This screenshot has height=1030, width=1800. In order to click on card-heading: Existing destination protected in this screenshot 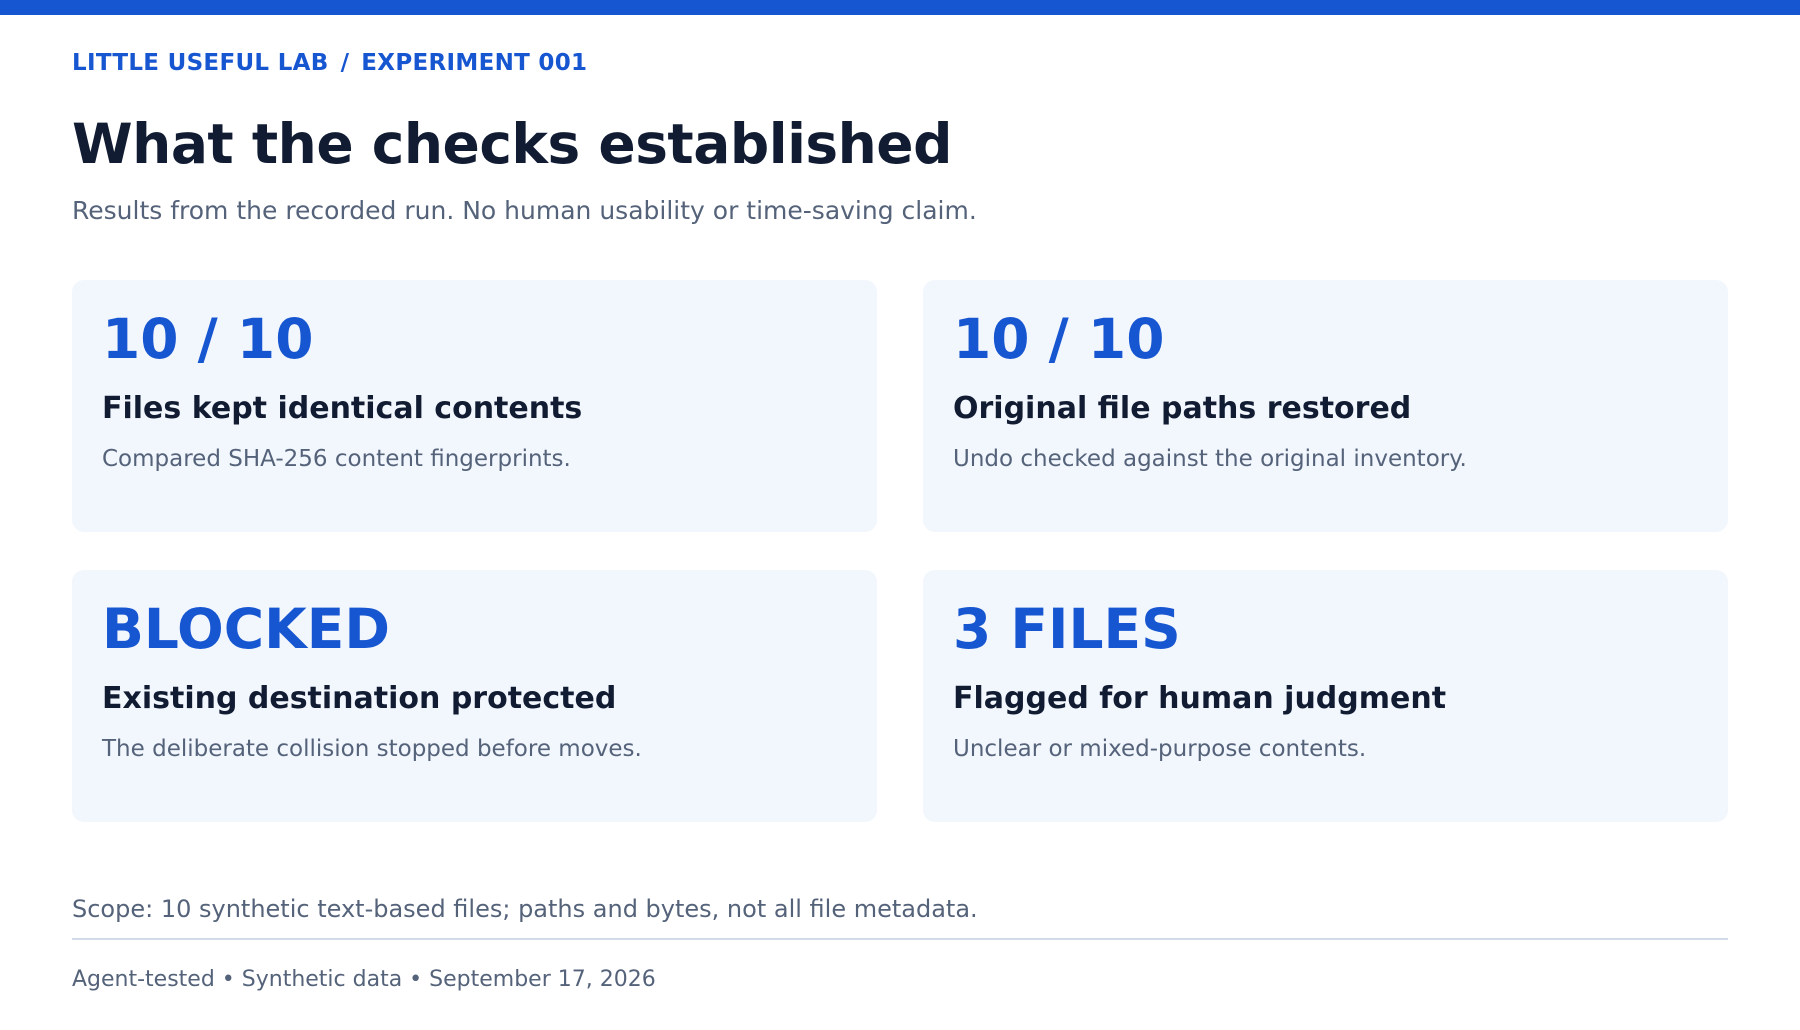, I will do `click(359, 698)`.